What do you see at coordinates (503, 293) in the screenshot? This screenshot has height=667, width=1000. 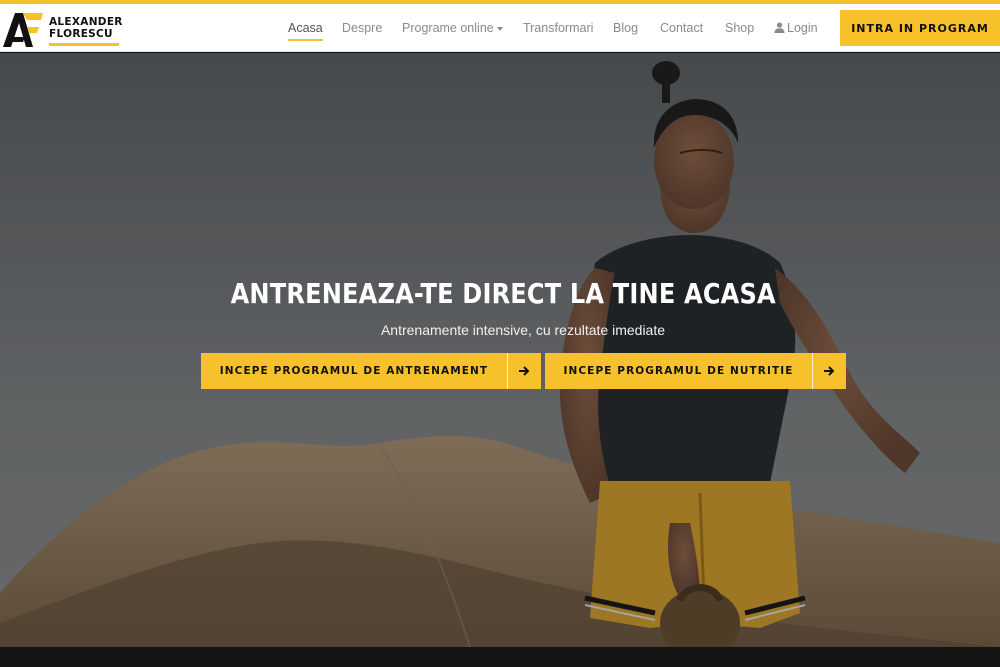 I see `hero-title: ANTRENEAZA-TE DIRECT LA TINE ACASA` at bounding box center [503, 293].